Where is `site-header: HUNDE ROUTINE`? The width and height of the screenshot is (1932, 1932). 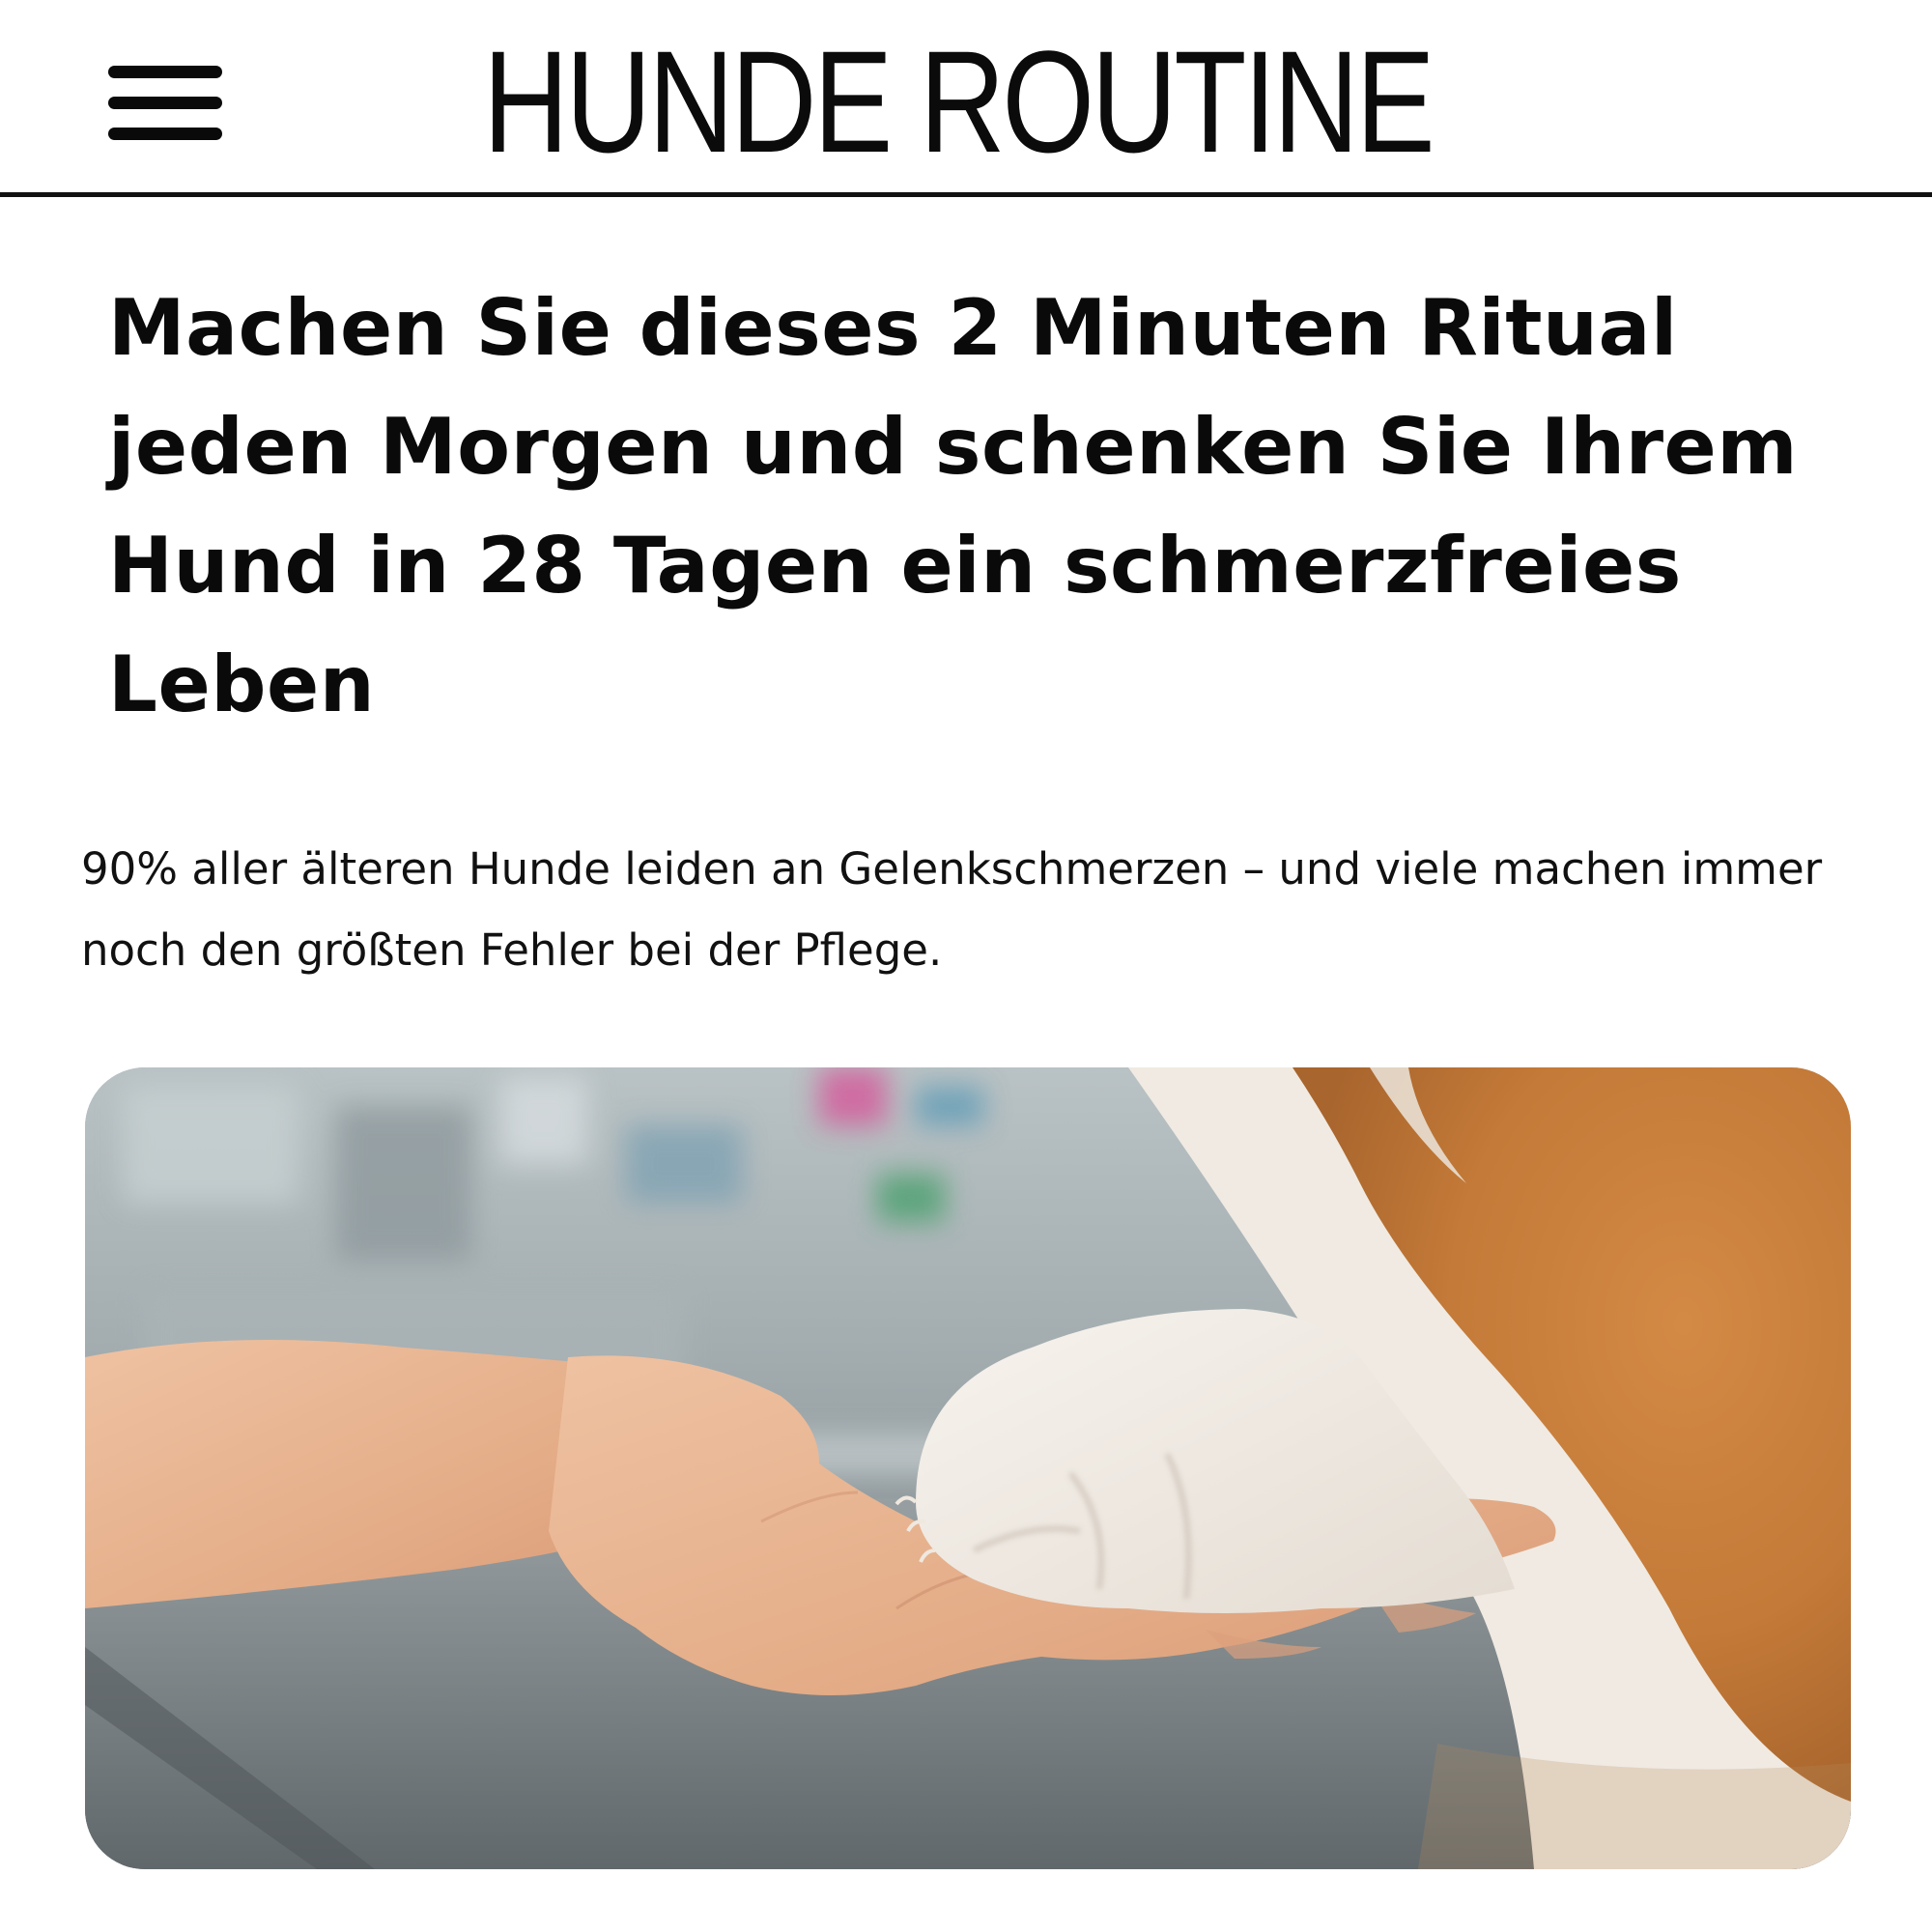 site-header: HUNDE ROUTINE is located at coordinates (966, 98).